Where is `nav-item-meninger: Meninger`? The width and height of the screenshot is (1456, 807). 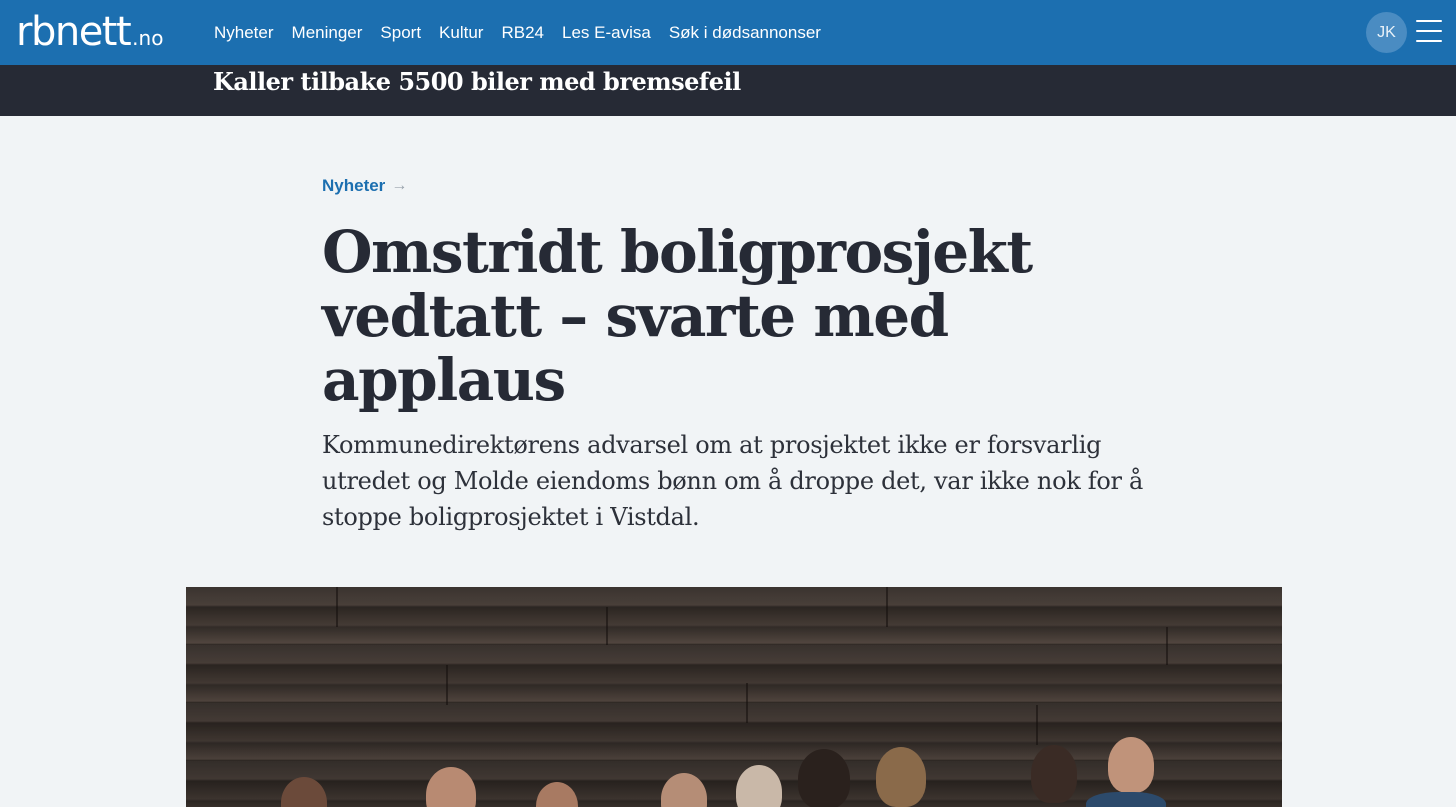 nav-item-meninger: Meninger is located at coordinates (327, 33).